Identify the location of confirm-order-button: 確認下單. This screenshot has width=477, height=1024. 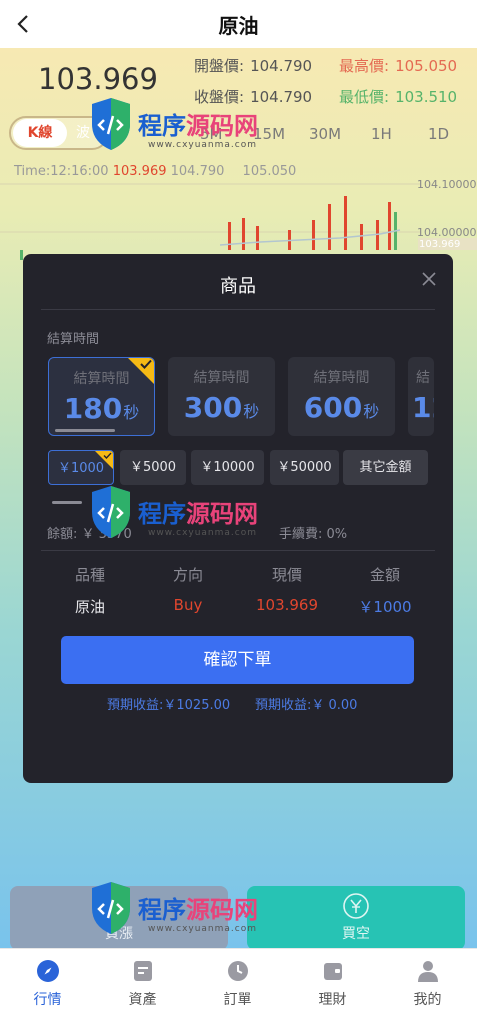
(237, 660).